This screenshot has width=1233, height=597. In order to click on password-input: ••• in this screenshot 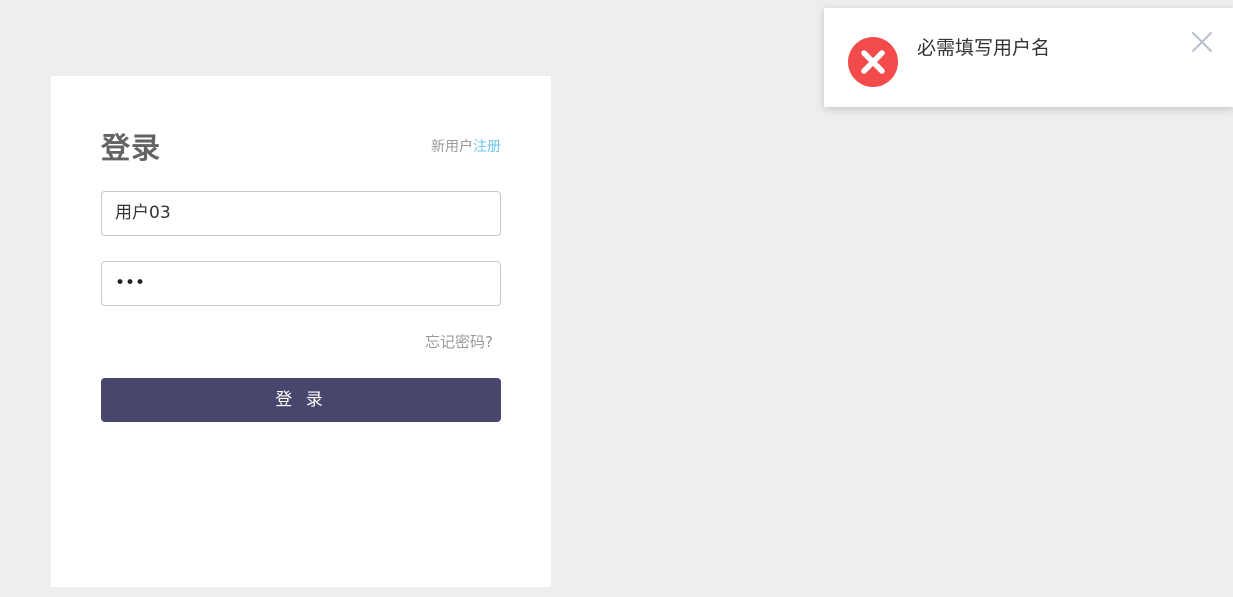, I will do `click(301, 283)`.